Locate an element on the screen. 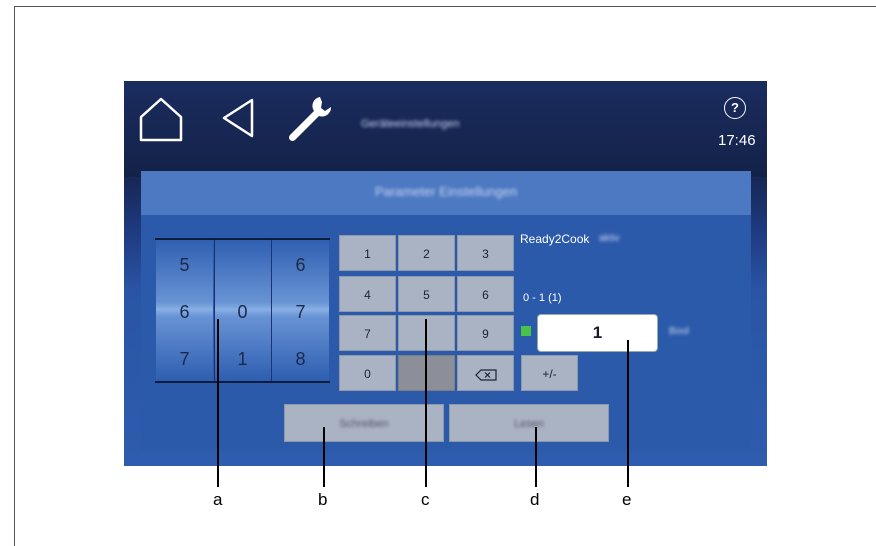 The height and width of the screenshot is (546, 876). key-3: 3 is located at coordinates (485, 253).